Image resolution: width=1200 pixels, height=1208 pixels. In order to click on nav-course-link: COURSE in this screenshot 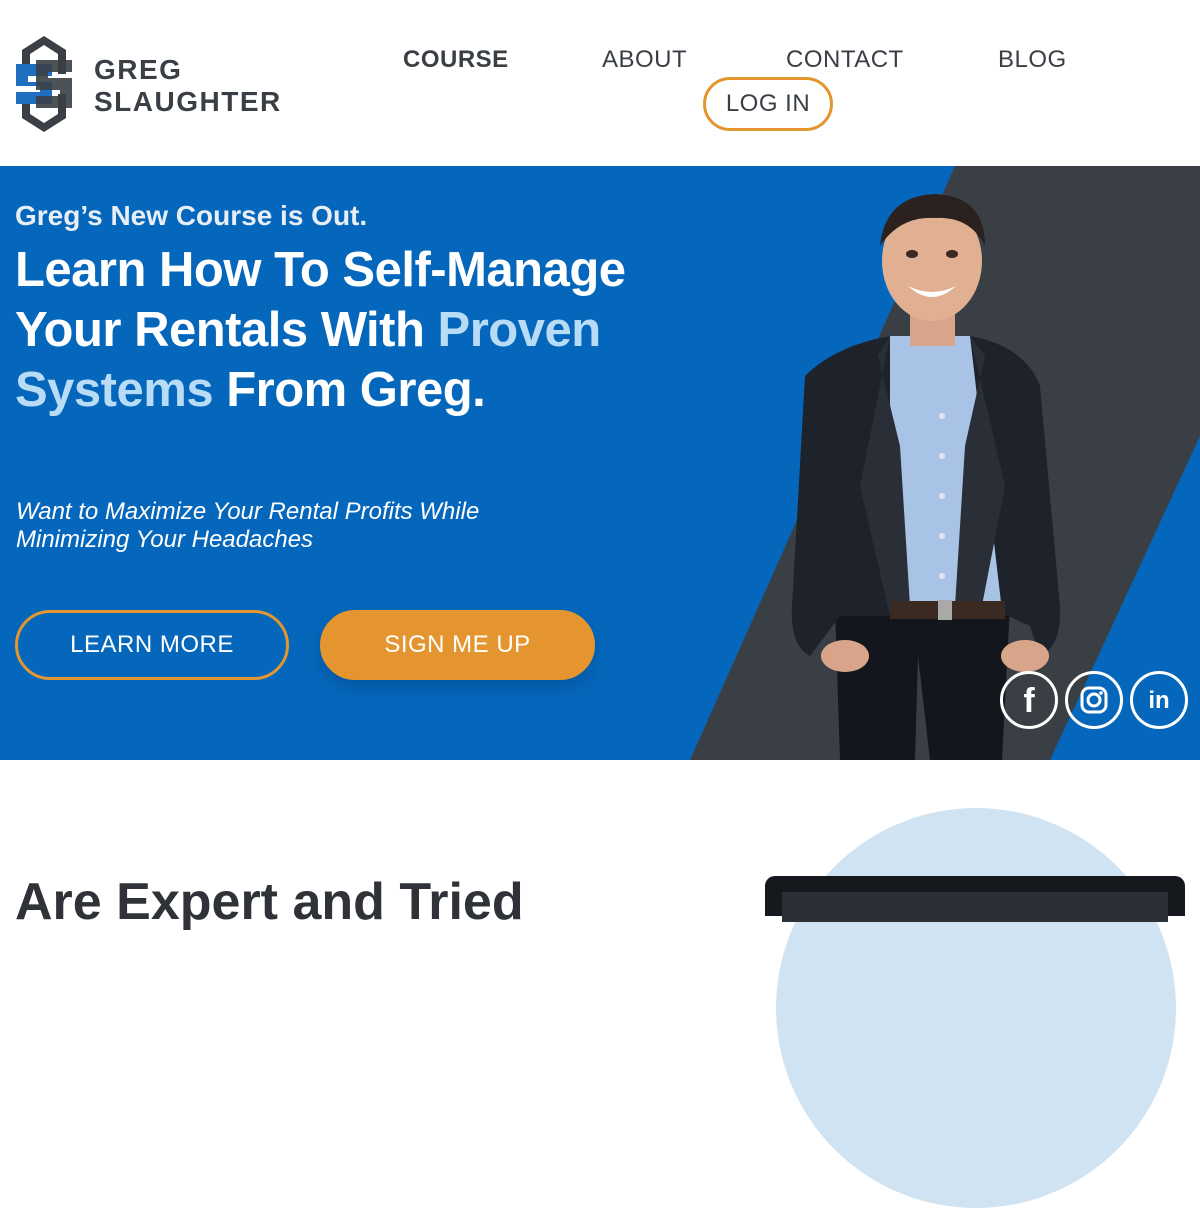, I will do `click(456, 60)`.